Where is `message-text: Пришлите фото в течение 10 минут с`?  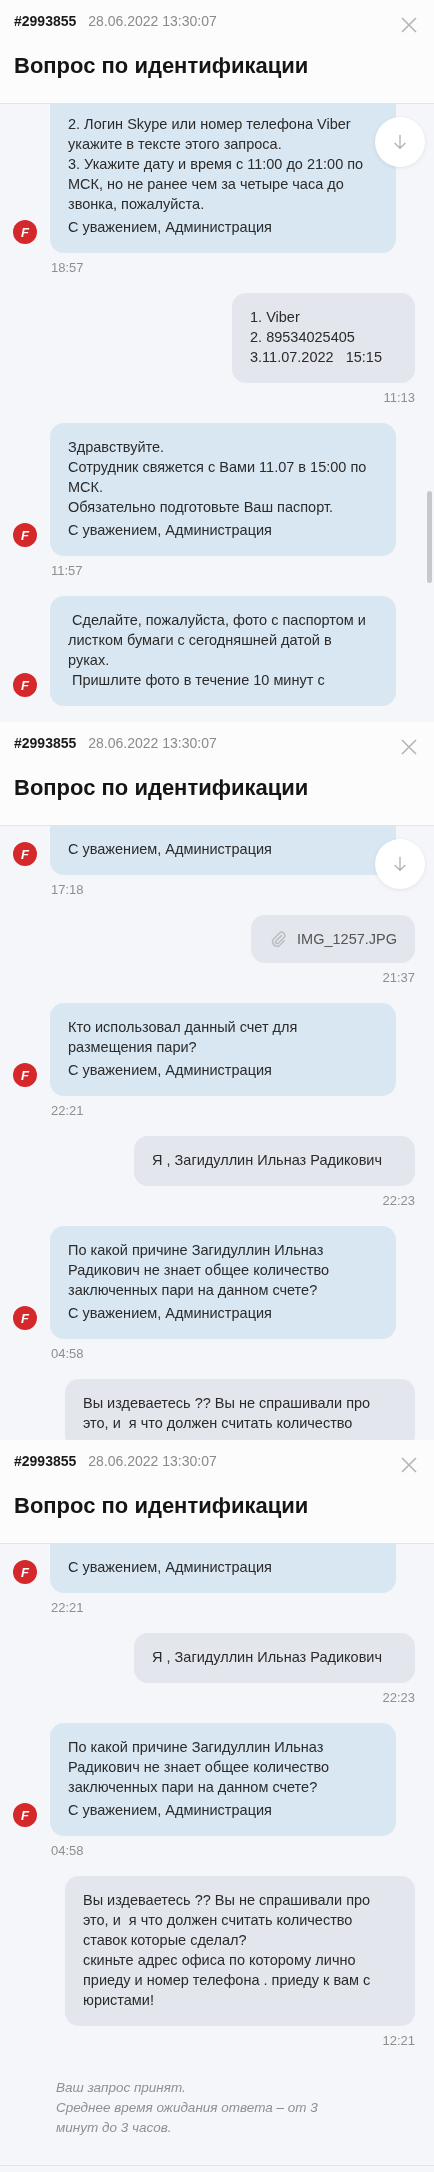
message-text: Пришлите фото в течение 10 минут с is located at coordinates (198, 680).